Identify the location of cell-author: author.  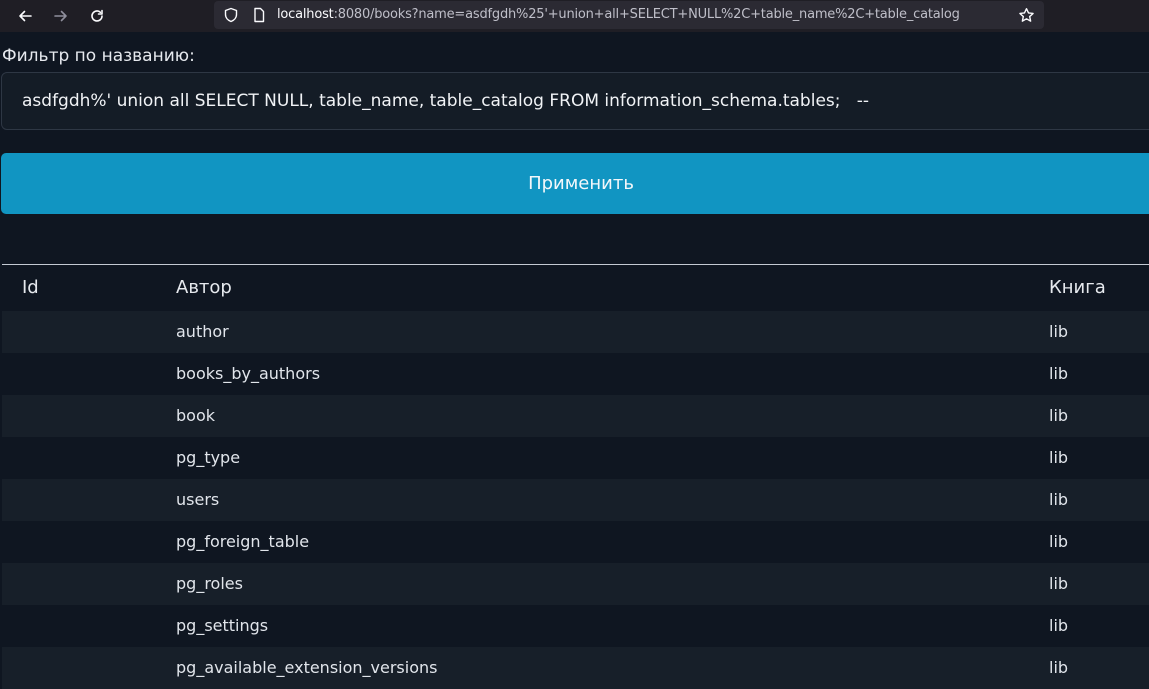
(202, 331).